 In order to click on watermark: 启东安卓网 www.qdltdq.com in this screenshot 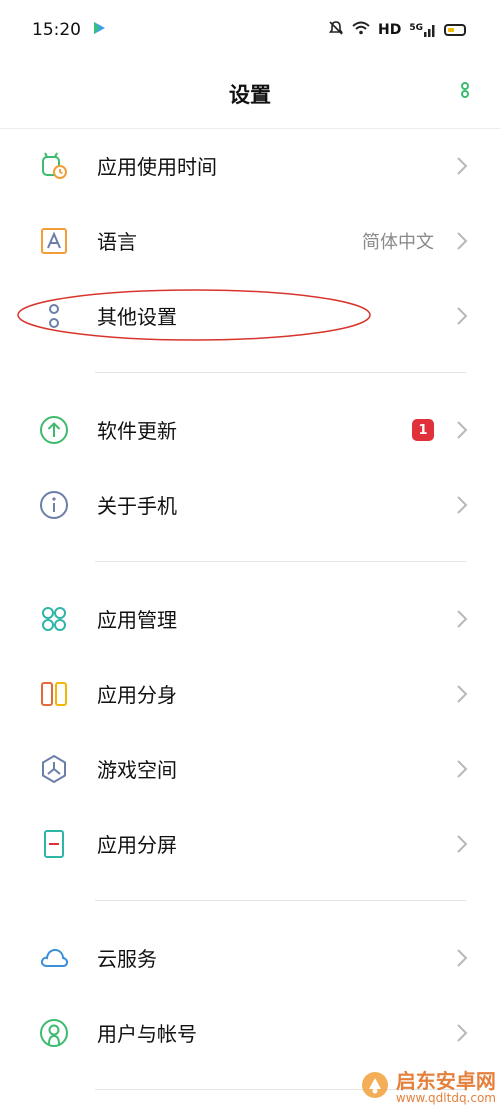, I will do `click(428, 1087)`.